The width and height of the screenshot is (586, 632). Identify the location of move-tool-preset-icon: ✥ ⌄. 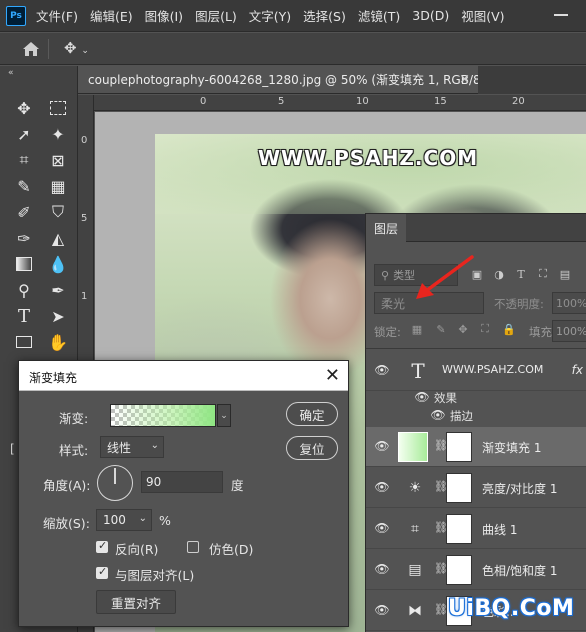
(84, 49).